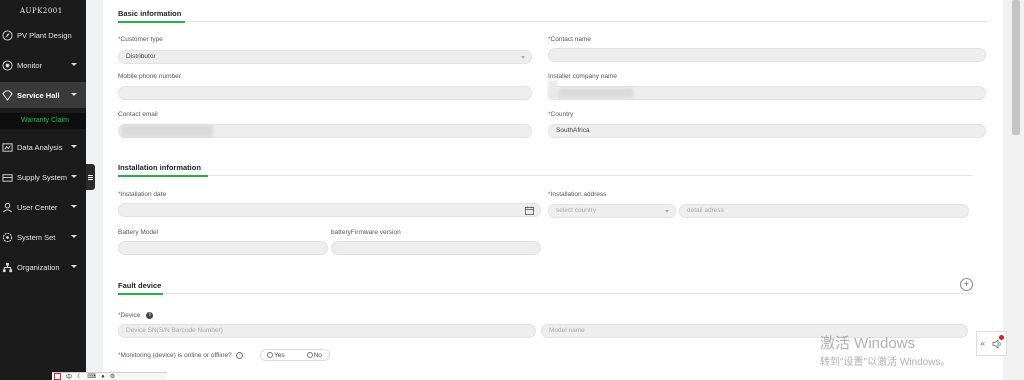 This screenshot has width=1024, height=380. I want to click on sidebar-item-organization: Organization, so click(43, 267).